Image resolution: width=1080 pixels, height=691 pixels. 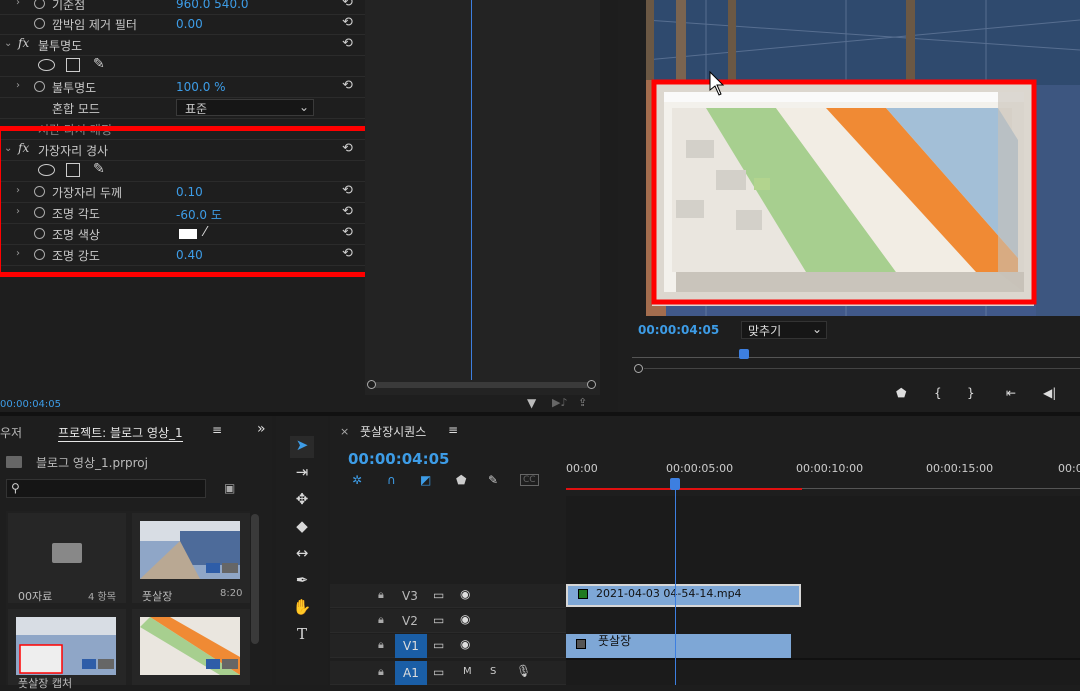 What do you see at coordinates (67, 558) in the screenshot?
I see `bin-item: 00자료 4 항목` at bounding box center [67, 558].